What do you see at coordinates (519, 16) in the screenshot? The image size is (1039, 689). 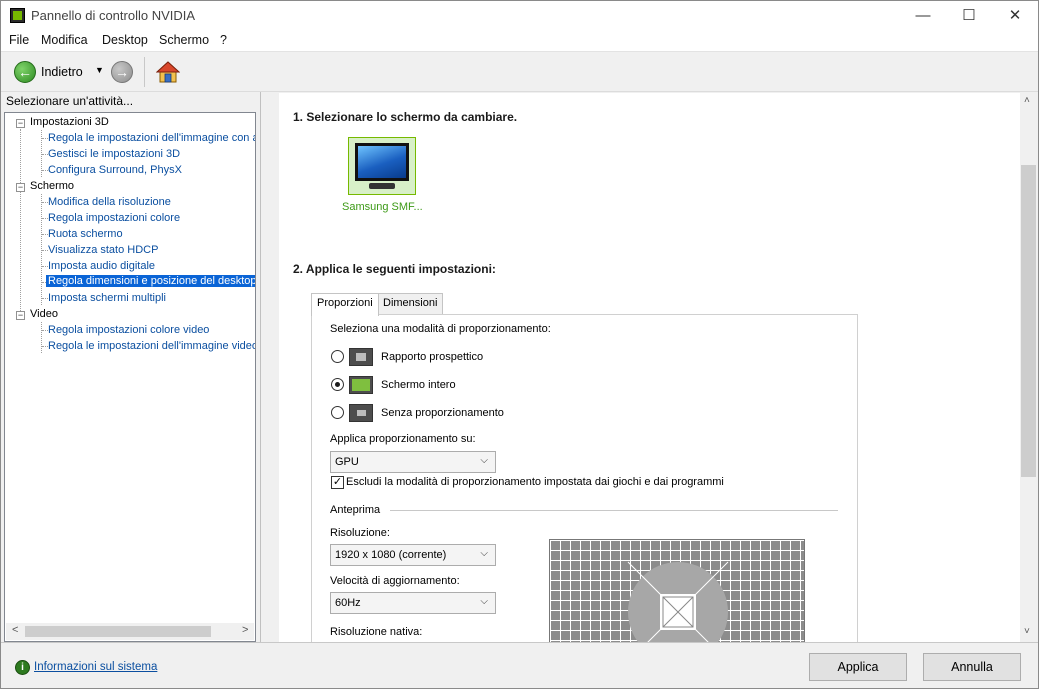 I see `title-bar: Pannello di controllo NVIDIA — ☐ ✕` at bounding box center [519, 16].